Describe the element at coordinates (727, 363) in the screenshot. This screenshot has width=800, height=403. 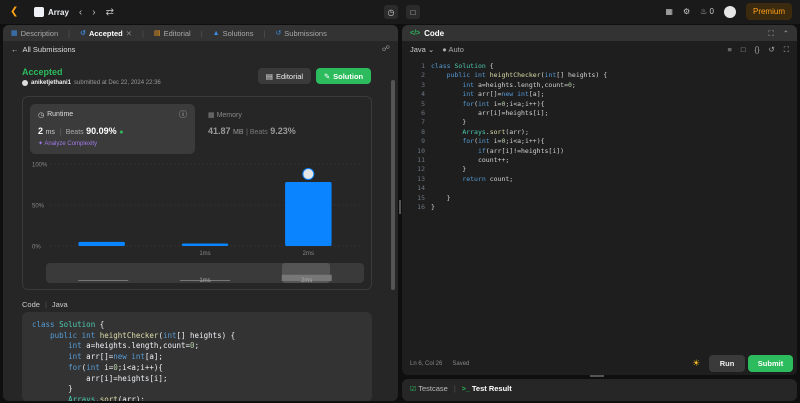
I see `run-button: Run` at that location.